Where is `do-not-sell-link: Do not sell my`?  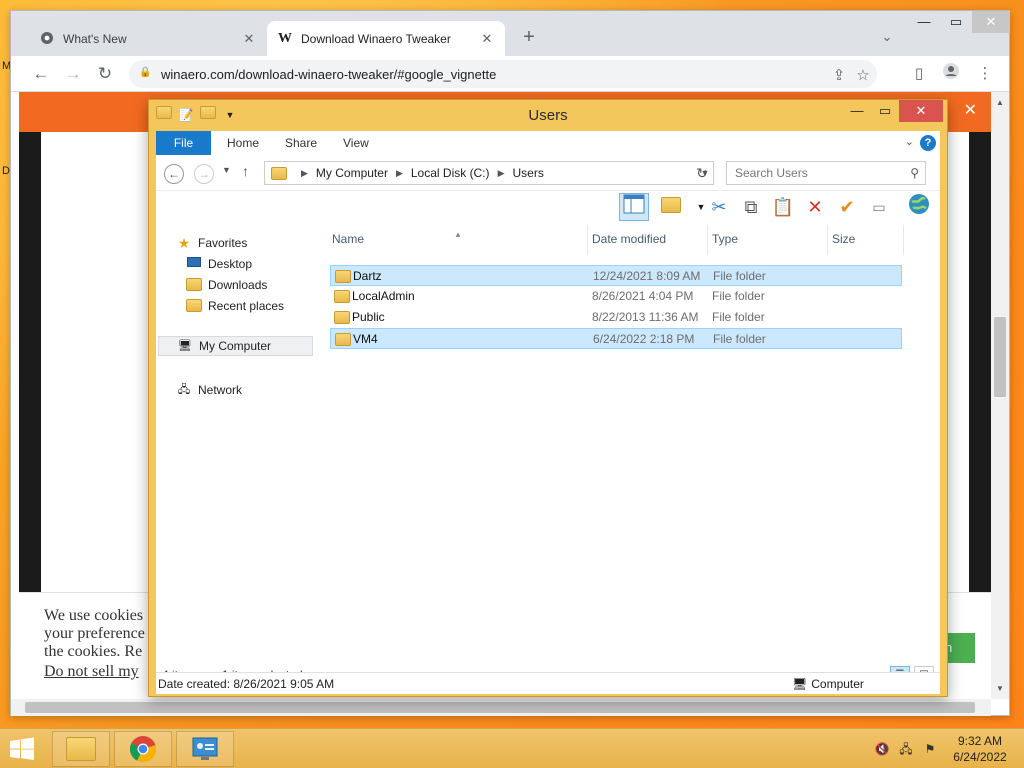
do-not-sell-link: Do not sell my is located at coordinates (99, 672).